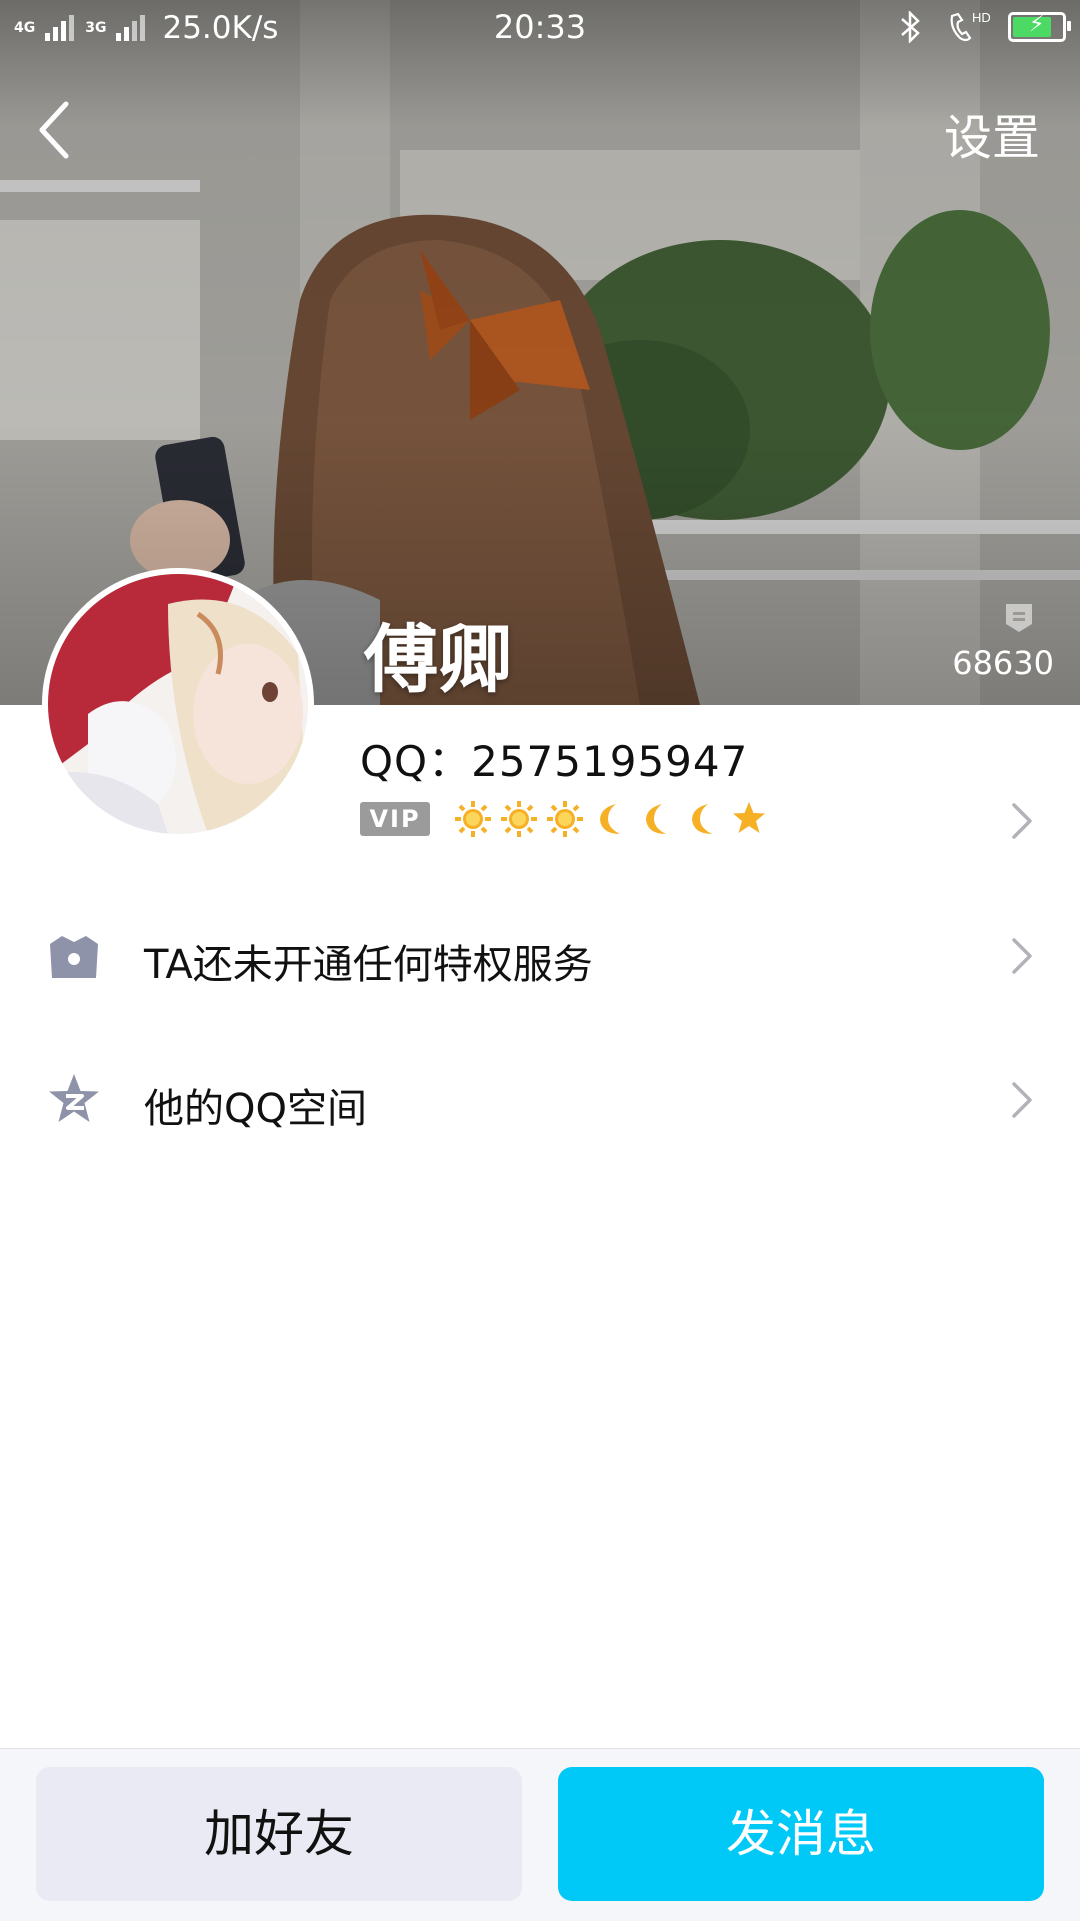 The width and height of the screenshot is (1080, 1921). What do you see at coordinates (540, 1102) in the screenshot?
I see `qzone-row: 他的QQ空间` at bounding box center [540, 1102].